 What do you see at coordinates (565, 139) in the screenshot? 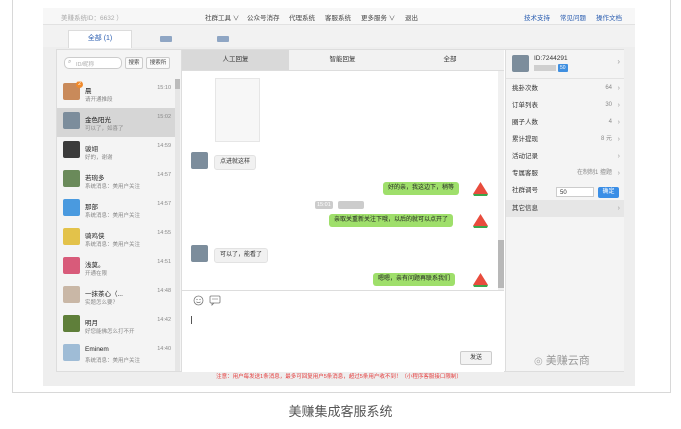
I see `info-row: 累计提现 8 元 ›` at bounding box center [565, 139].